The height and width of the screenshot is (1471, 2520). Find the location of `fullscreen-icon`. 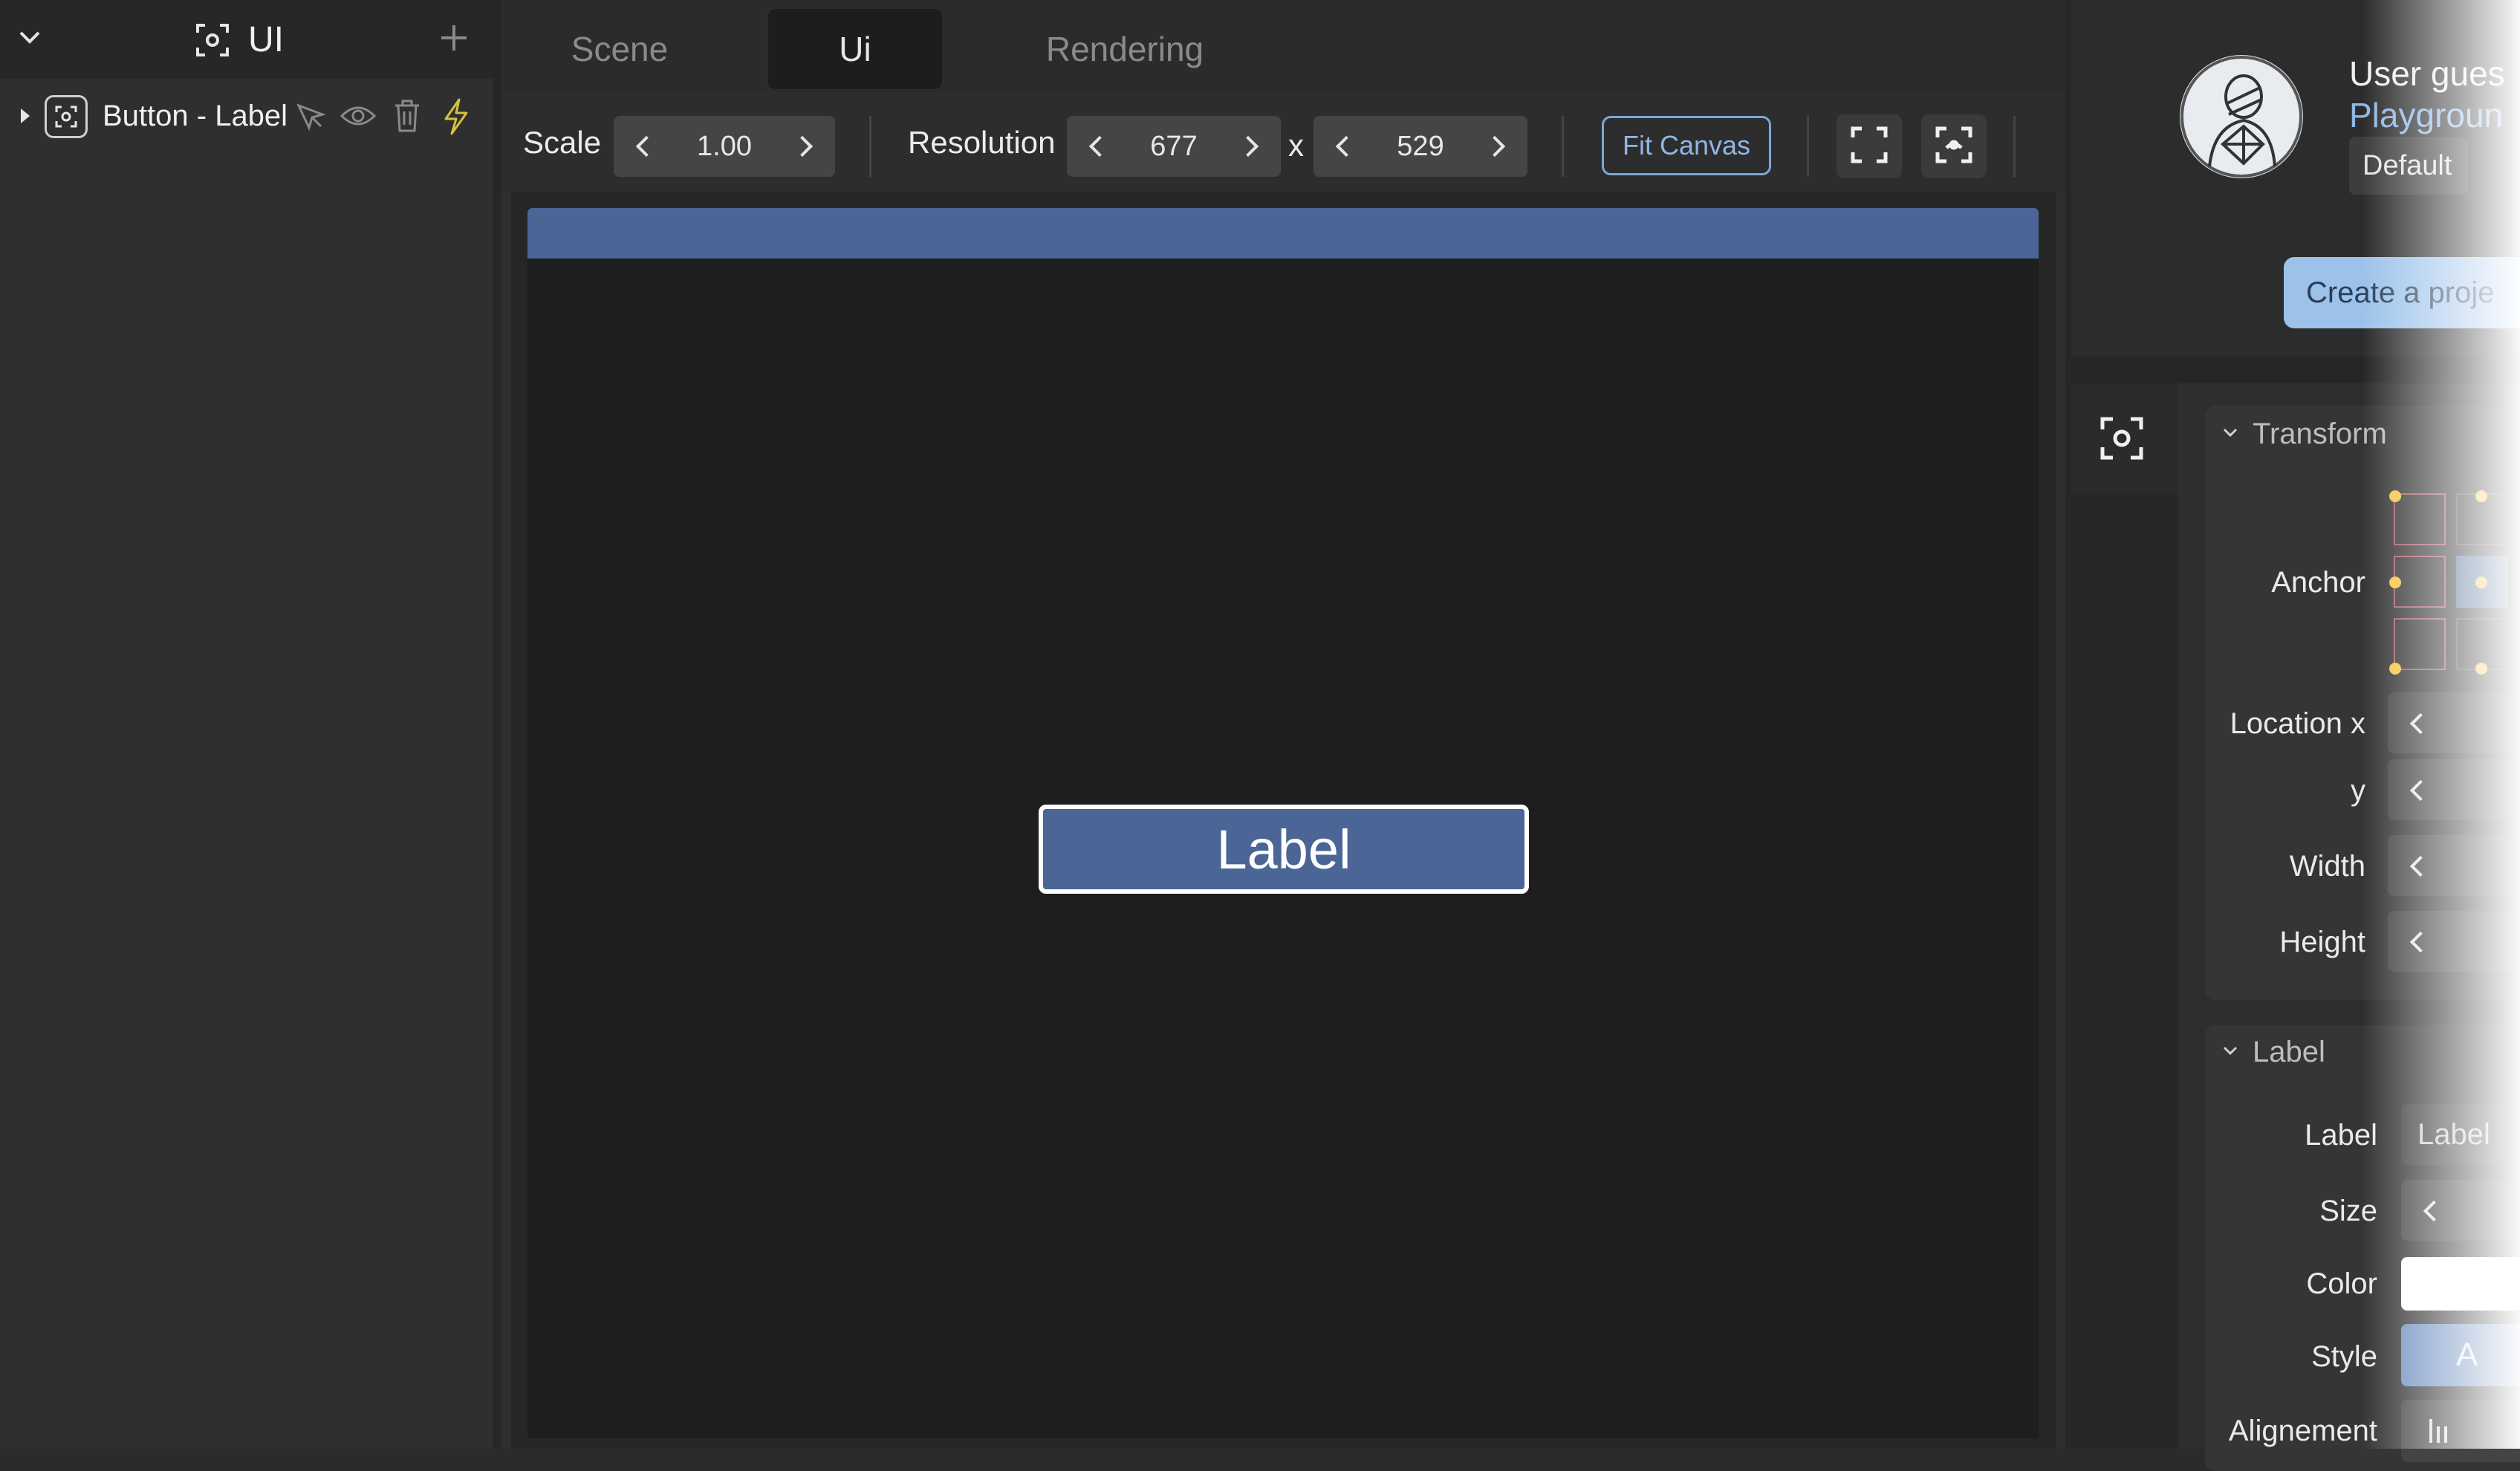

fullscreen-icon is located at coordinates (1869, 147).